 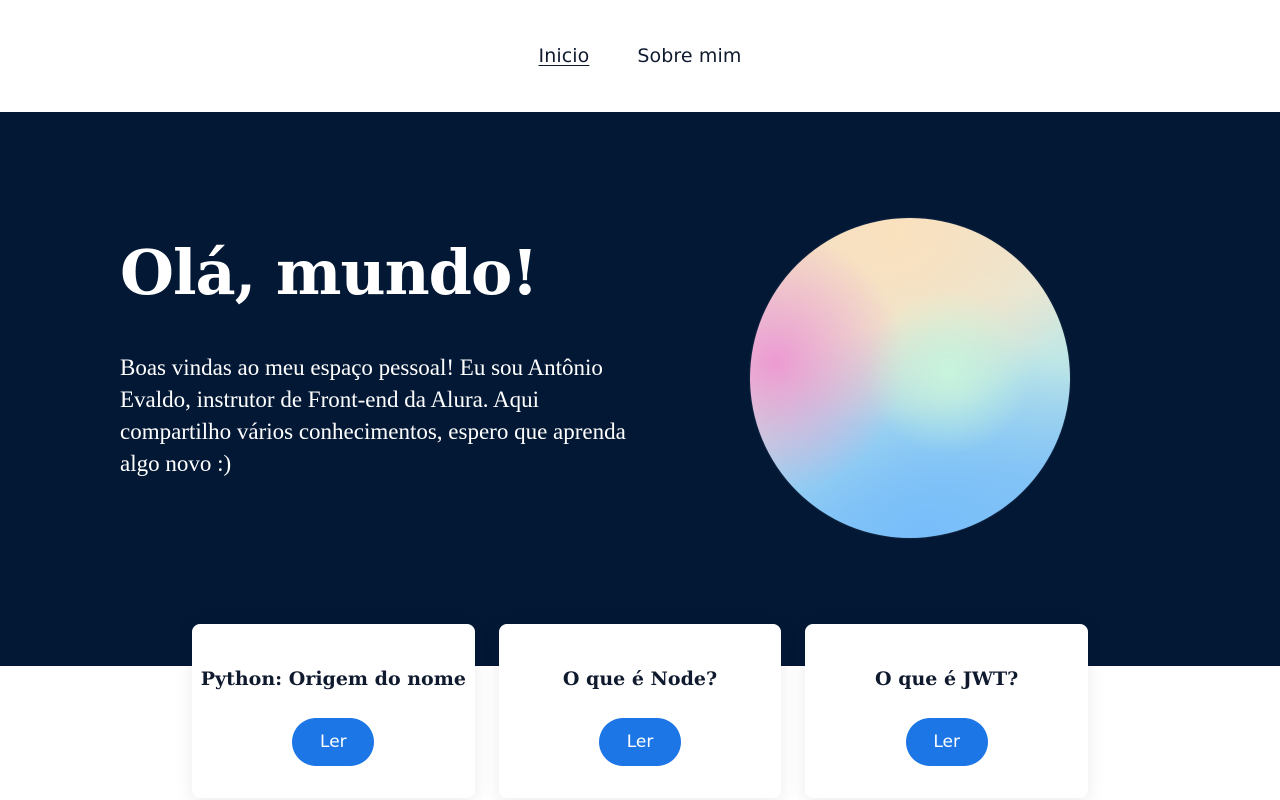 What do you see at coordinates (333, 679) in the screenshot?
I see `article-card-title: Python: Origem do nome` at bounding box center [333, 679].